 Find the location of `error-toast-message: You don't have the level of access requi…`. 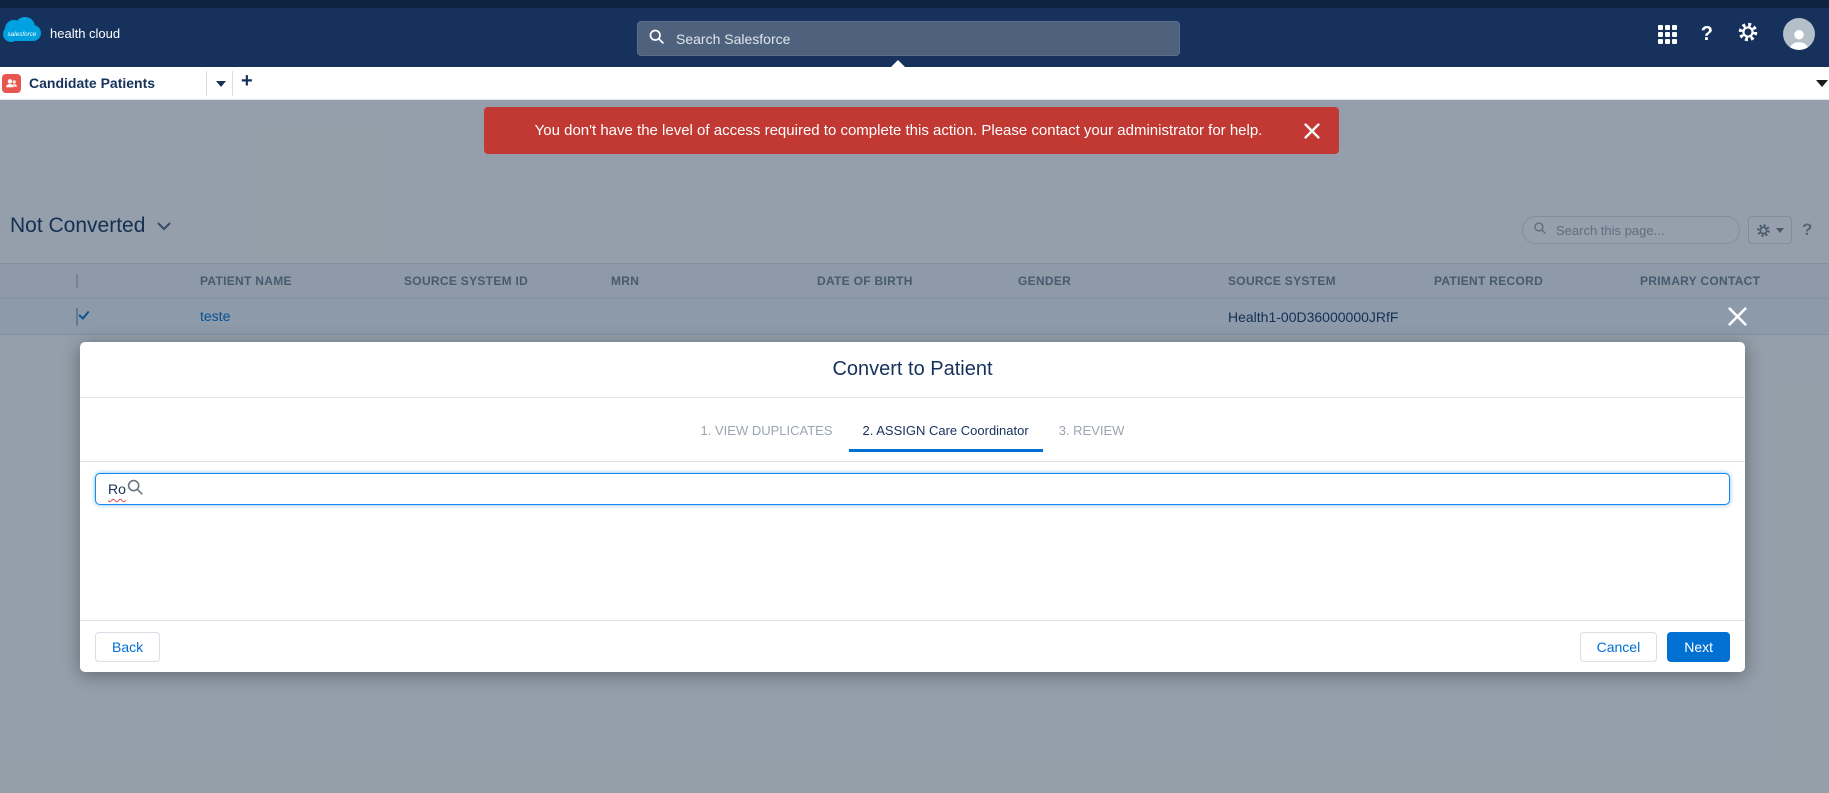

error-toast-message: You don't have the level of access requi… is located at coordinates (898, 130).